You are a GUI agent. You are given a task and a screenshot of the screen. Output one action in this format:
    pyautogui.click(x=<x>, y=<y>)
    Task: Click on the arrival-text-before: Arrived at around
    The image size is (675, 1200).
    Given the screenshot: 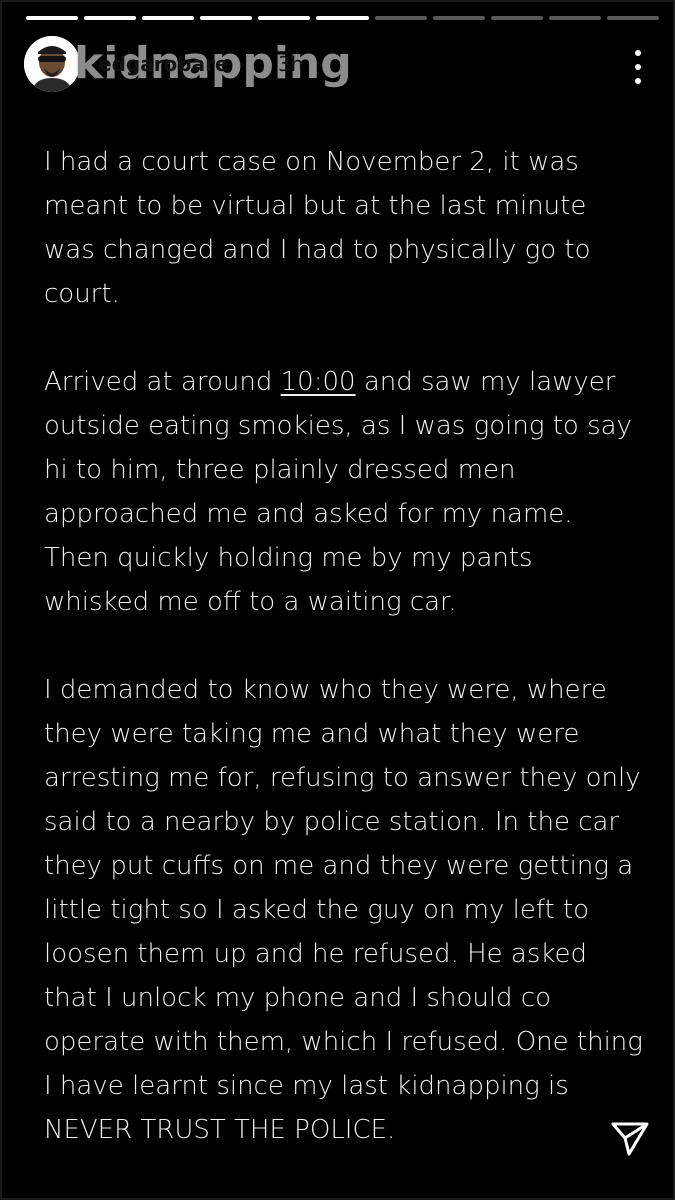 What is the action you would take?
    pyautogui.click(x=162, y=382)
    